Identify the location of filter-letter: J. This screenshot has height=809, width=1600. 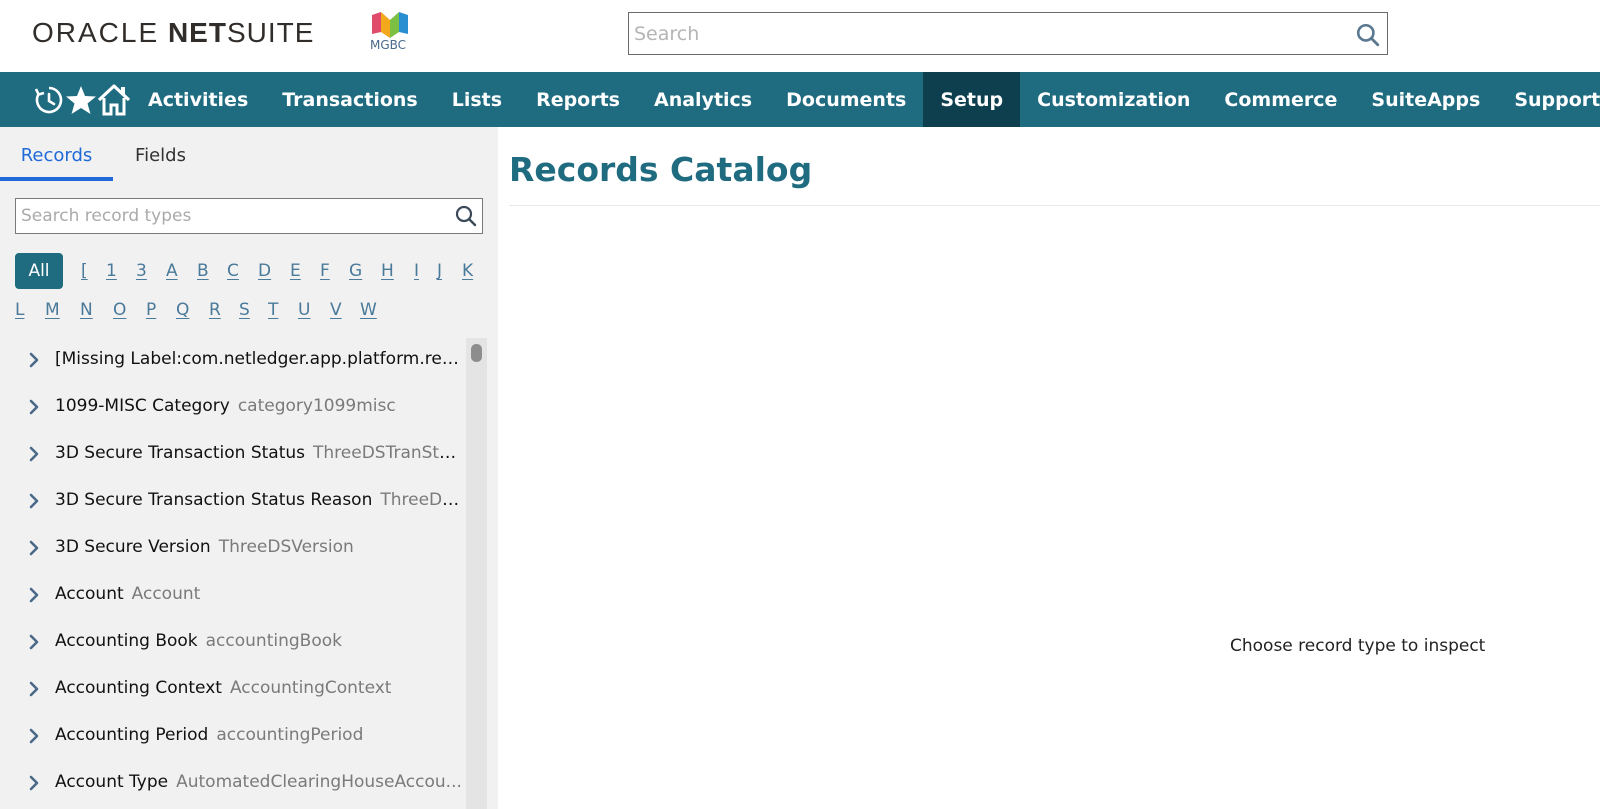
(439, 271).